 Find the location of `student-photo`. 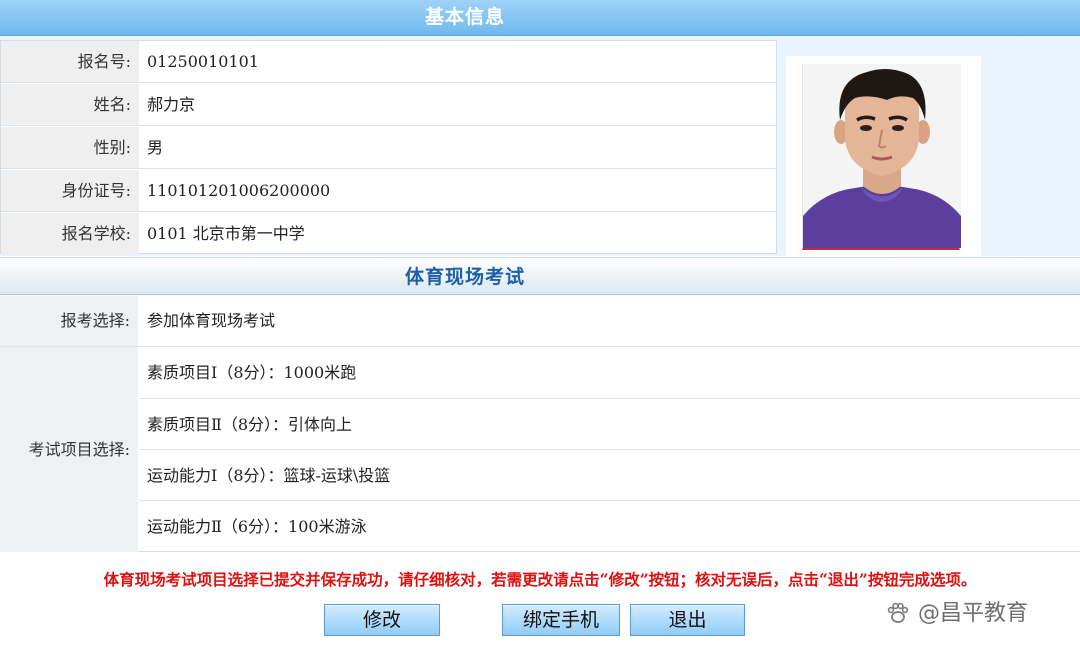

student-photo is located at coordinates (881, 157).